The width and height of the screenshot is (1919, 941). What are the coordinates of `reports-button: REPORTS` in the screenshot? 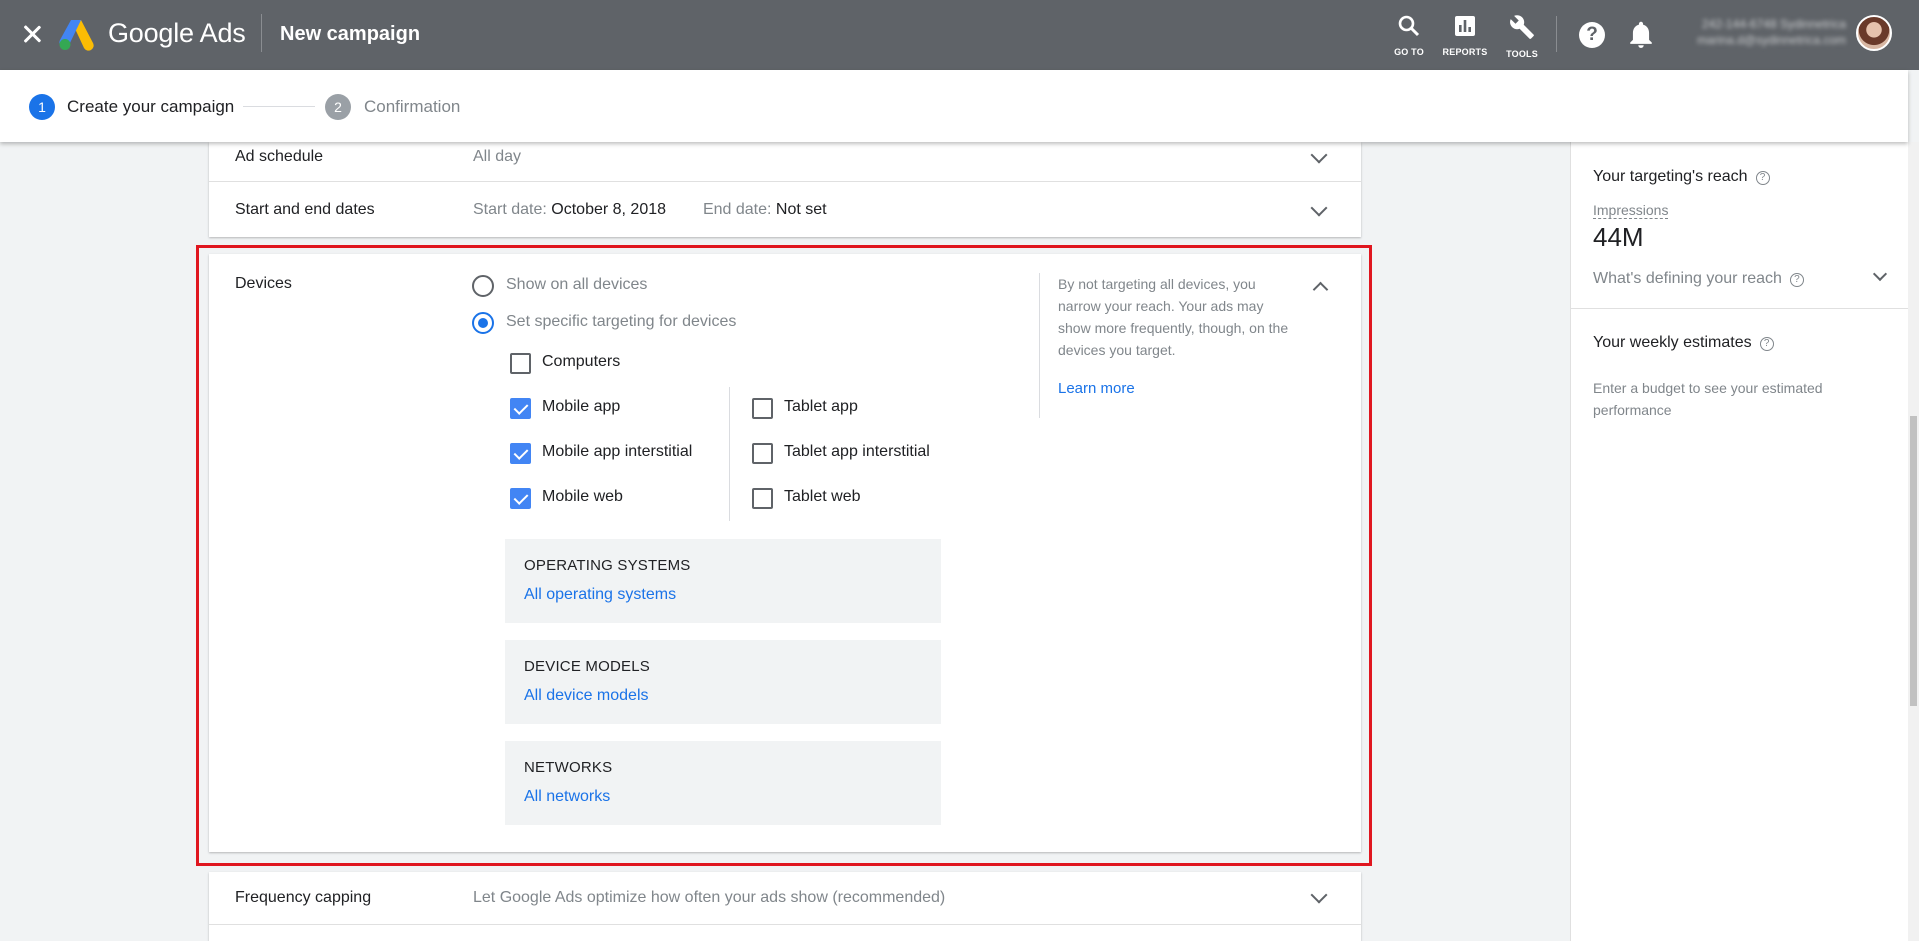 It's located at (1465, 36).